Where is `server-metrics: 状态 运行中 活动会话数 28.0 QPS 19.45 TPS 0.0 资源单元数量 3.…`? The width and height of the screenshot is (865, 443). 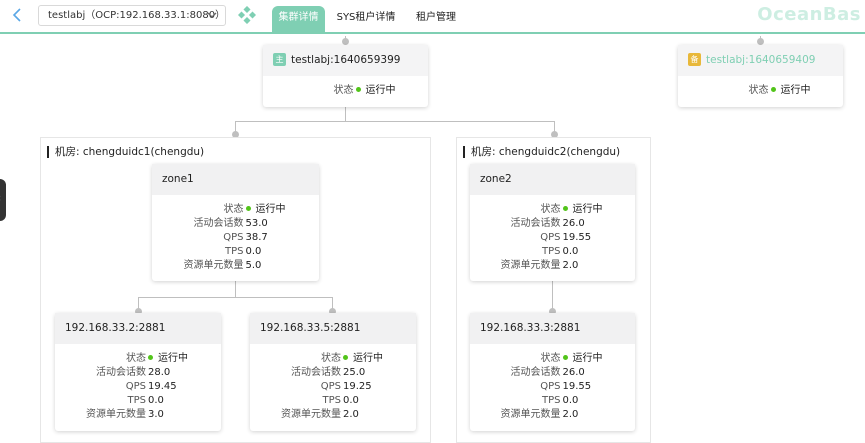 server-metrics: 状态 运行中 活动会话数 28.0 QPS 19.45 TPS 0.0 资源单元数量 3.… is located at coordinates (137, 386).